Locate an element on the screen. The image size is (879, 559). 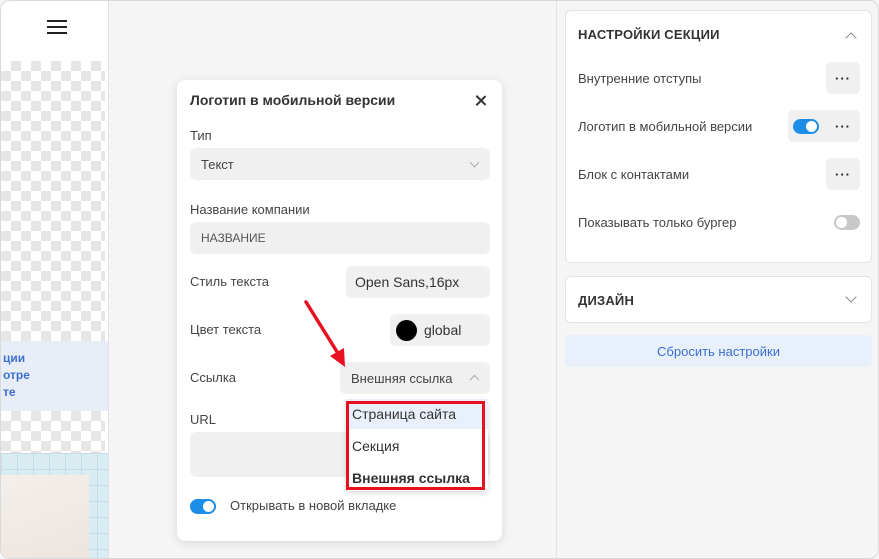
mobile-logo-row-label: Логотип в мобильной версии is located at coordinates (665, 126).